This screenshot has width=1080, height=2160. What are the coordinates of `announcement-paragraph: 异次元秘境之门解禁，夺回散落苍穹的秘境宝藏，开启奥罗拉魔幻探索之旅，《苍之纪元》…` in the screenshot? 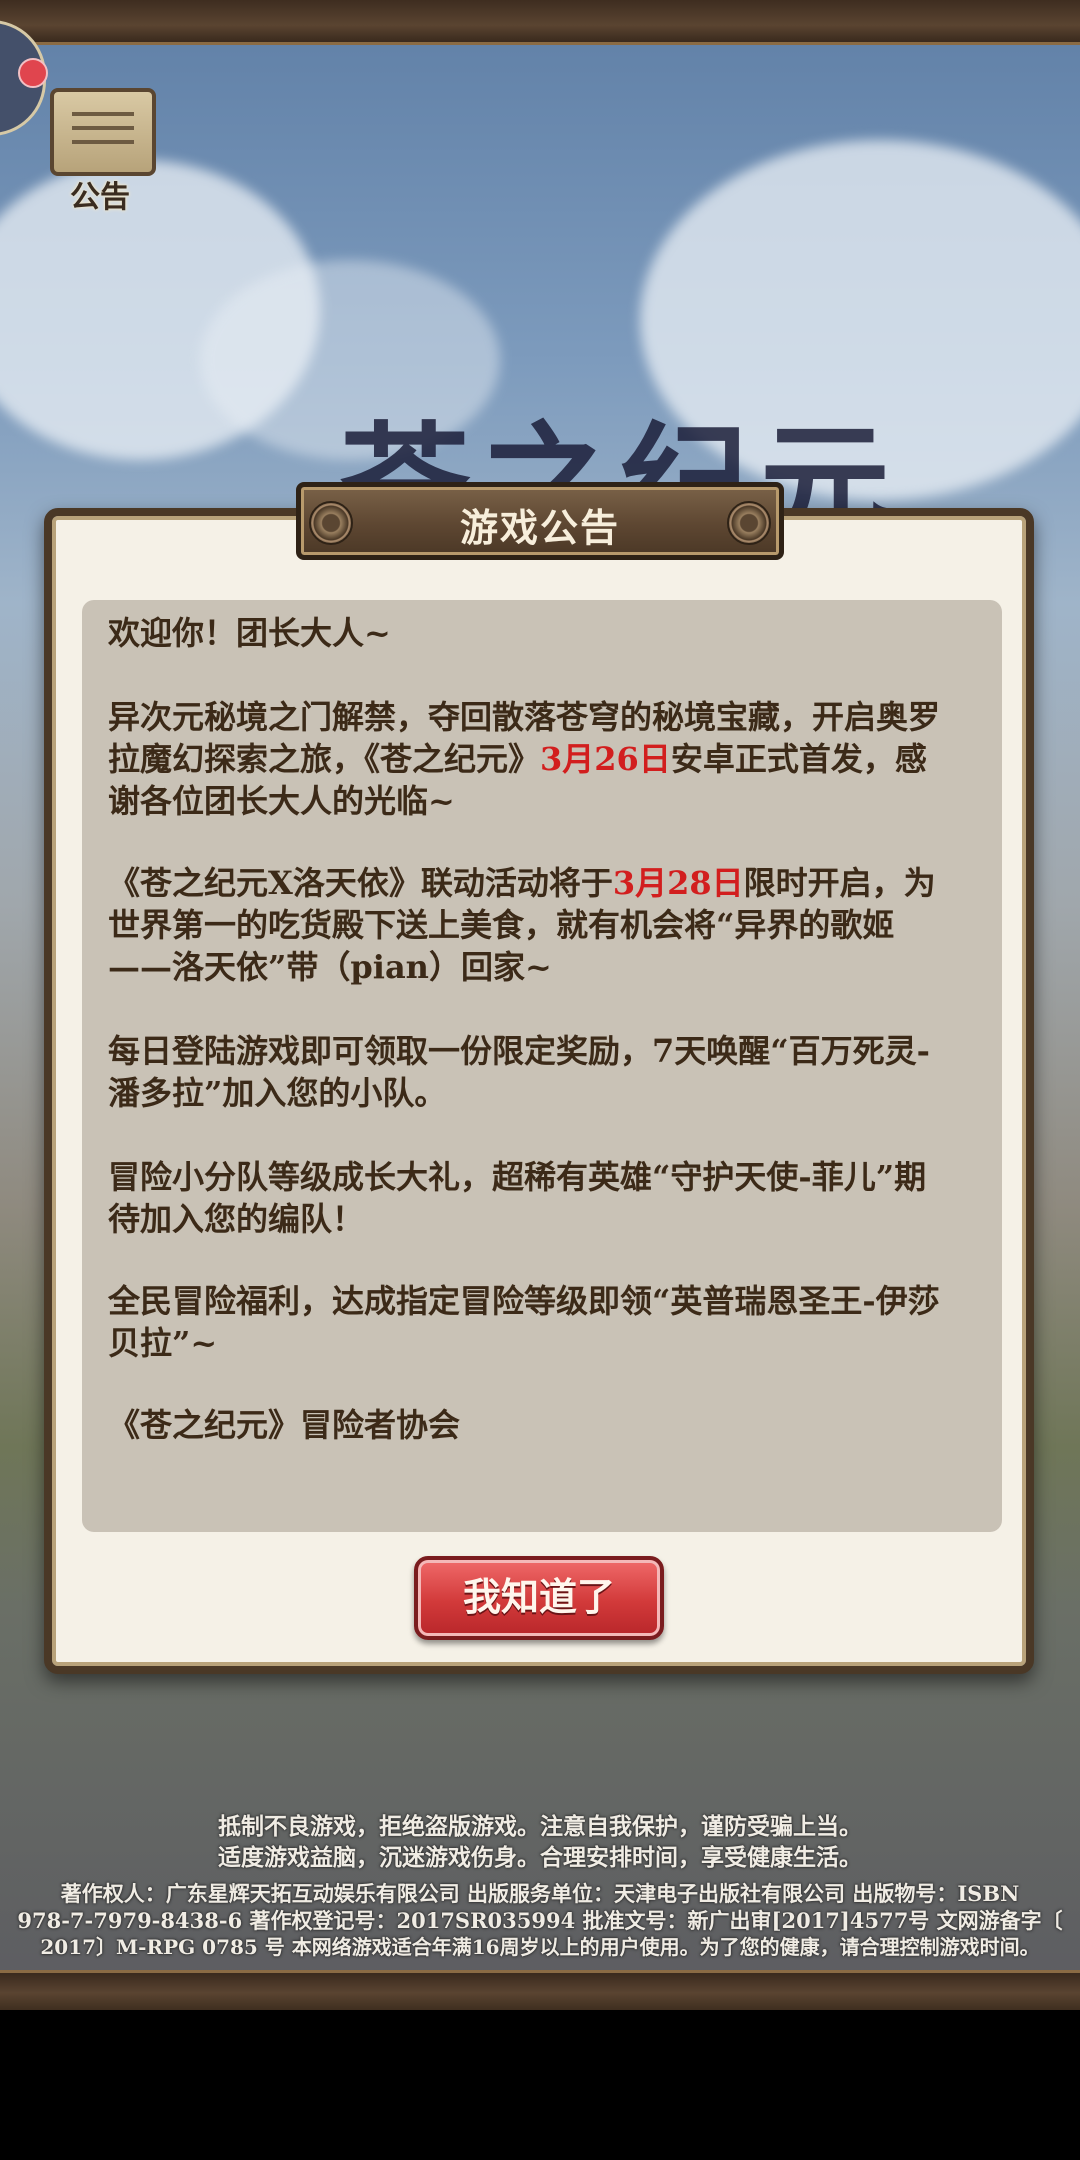 It's located at (533, 759).